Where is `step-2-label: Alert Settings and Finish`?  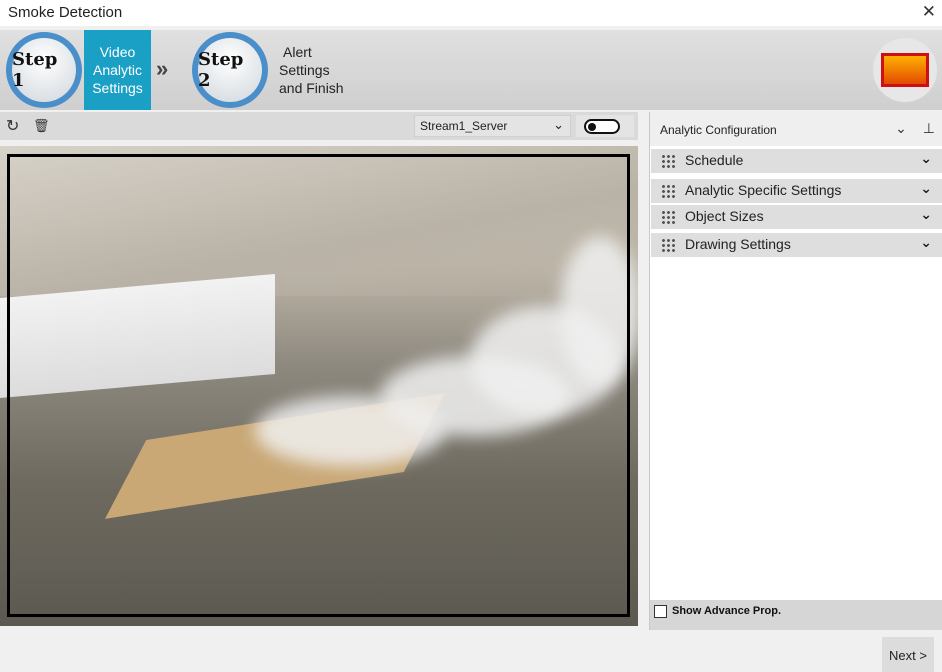 step-2-label: Alert Settings and Finish is located at coordinates (311, 70).